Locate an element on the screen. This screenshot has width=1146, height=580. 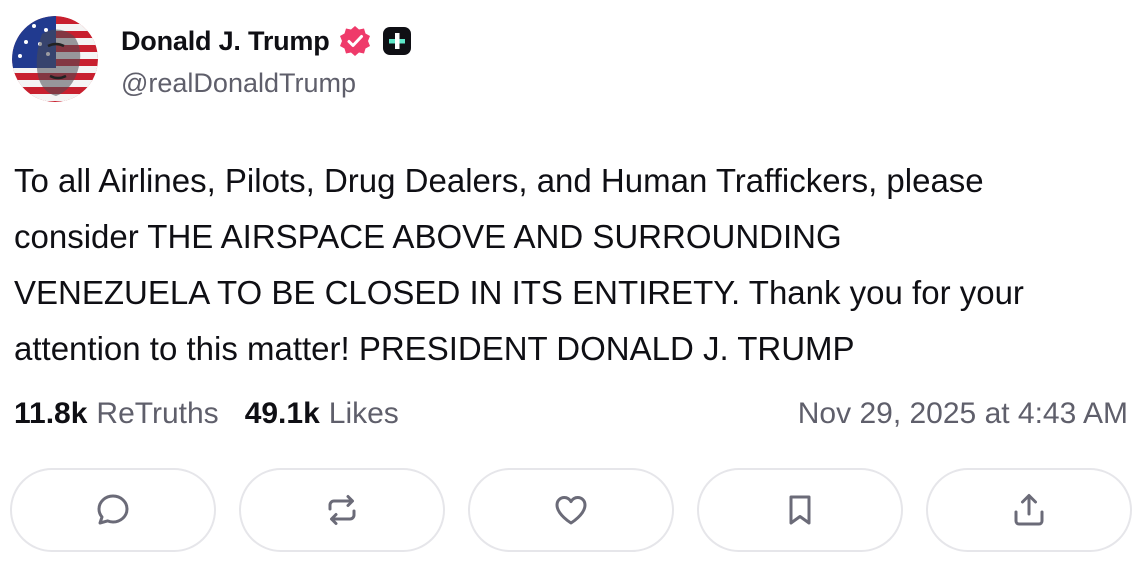
heart-icon is located at coordinates (571, 510).